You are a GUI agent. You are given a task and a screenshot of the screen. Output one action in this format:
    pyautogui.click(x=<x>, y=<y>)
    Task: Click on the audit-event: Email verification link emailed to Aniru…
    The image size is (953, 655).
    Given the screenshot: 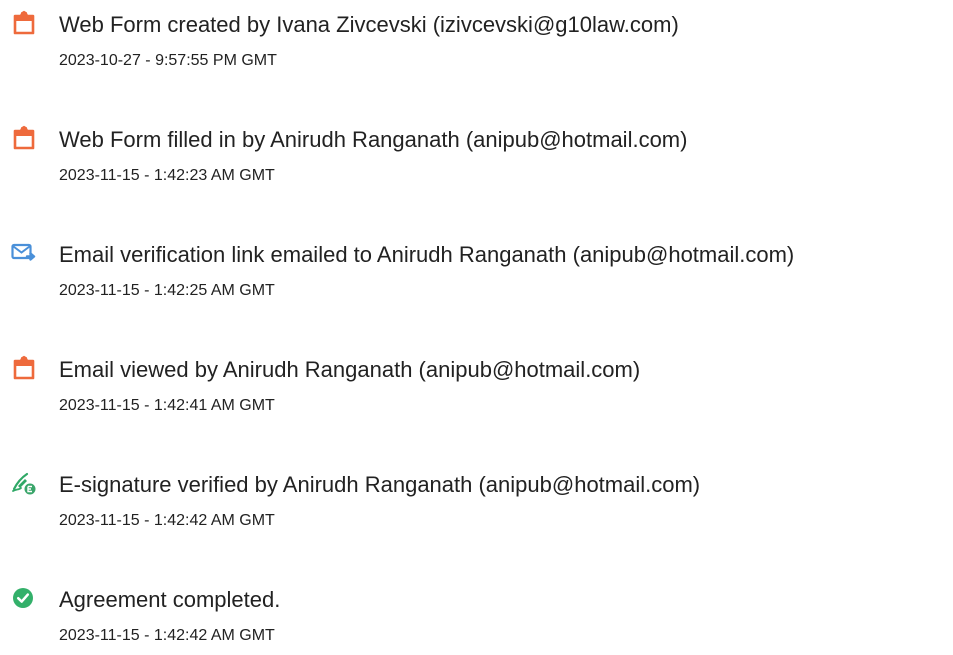 What is the action you would take?
    pyautogui.click(x=476, y=270)
    